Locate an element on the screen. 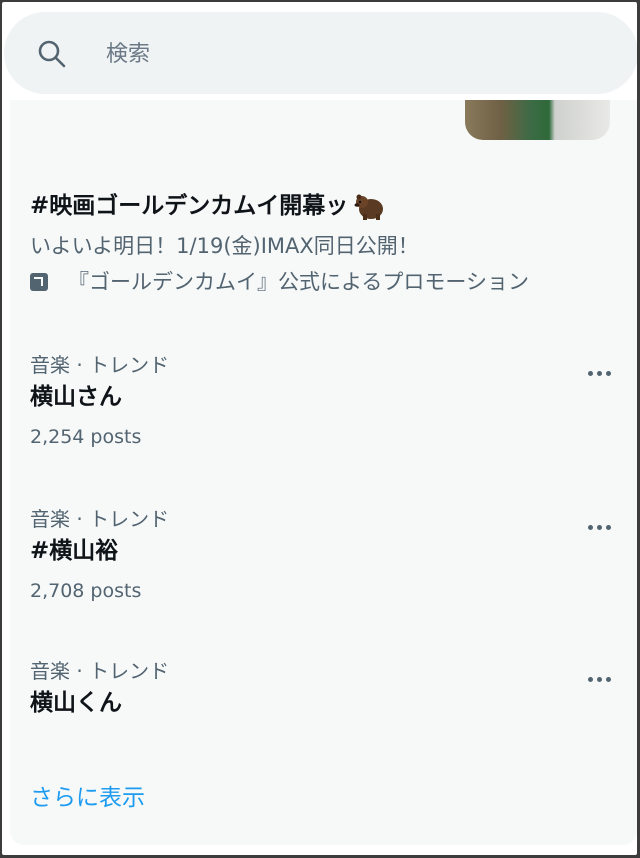  trend-item: 音楽 · トレンド 横山くん is located at coordinates (330, 688).